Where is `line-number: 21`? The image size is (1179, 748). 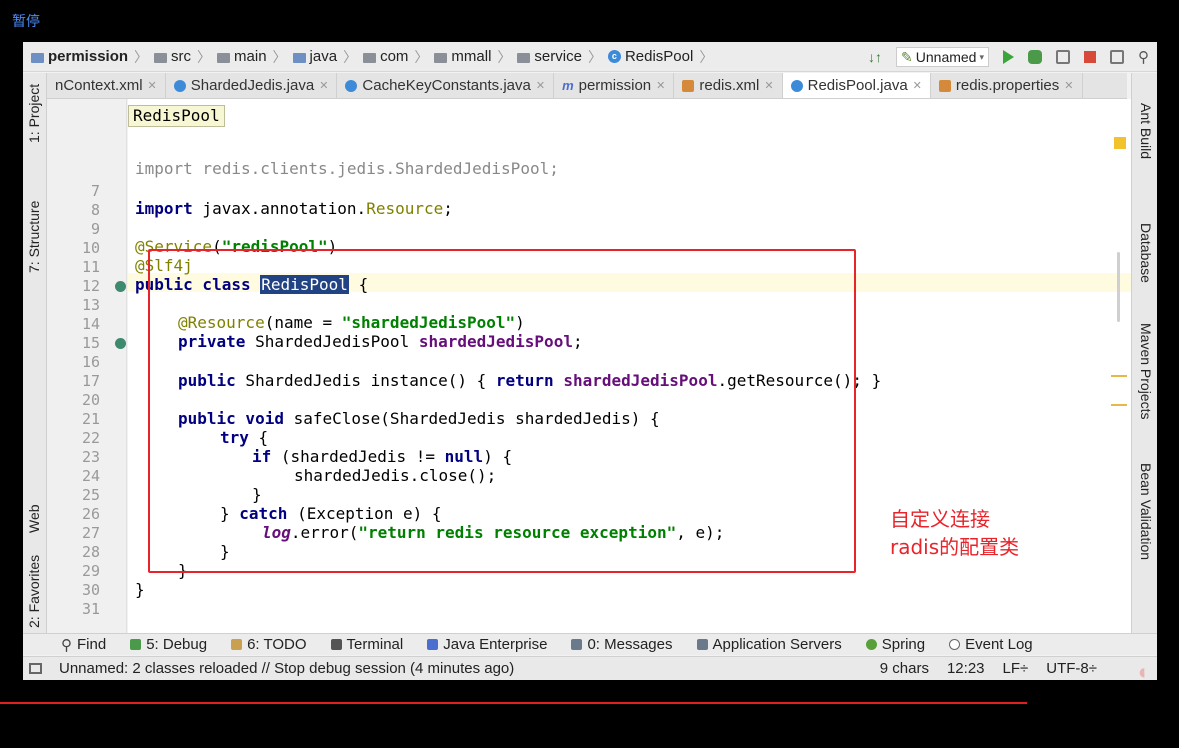
line-number: 21 is located at coordinates (90, 419).